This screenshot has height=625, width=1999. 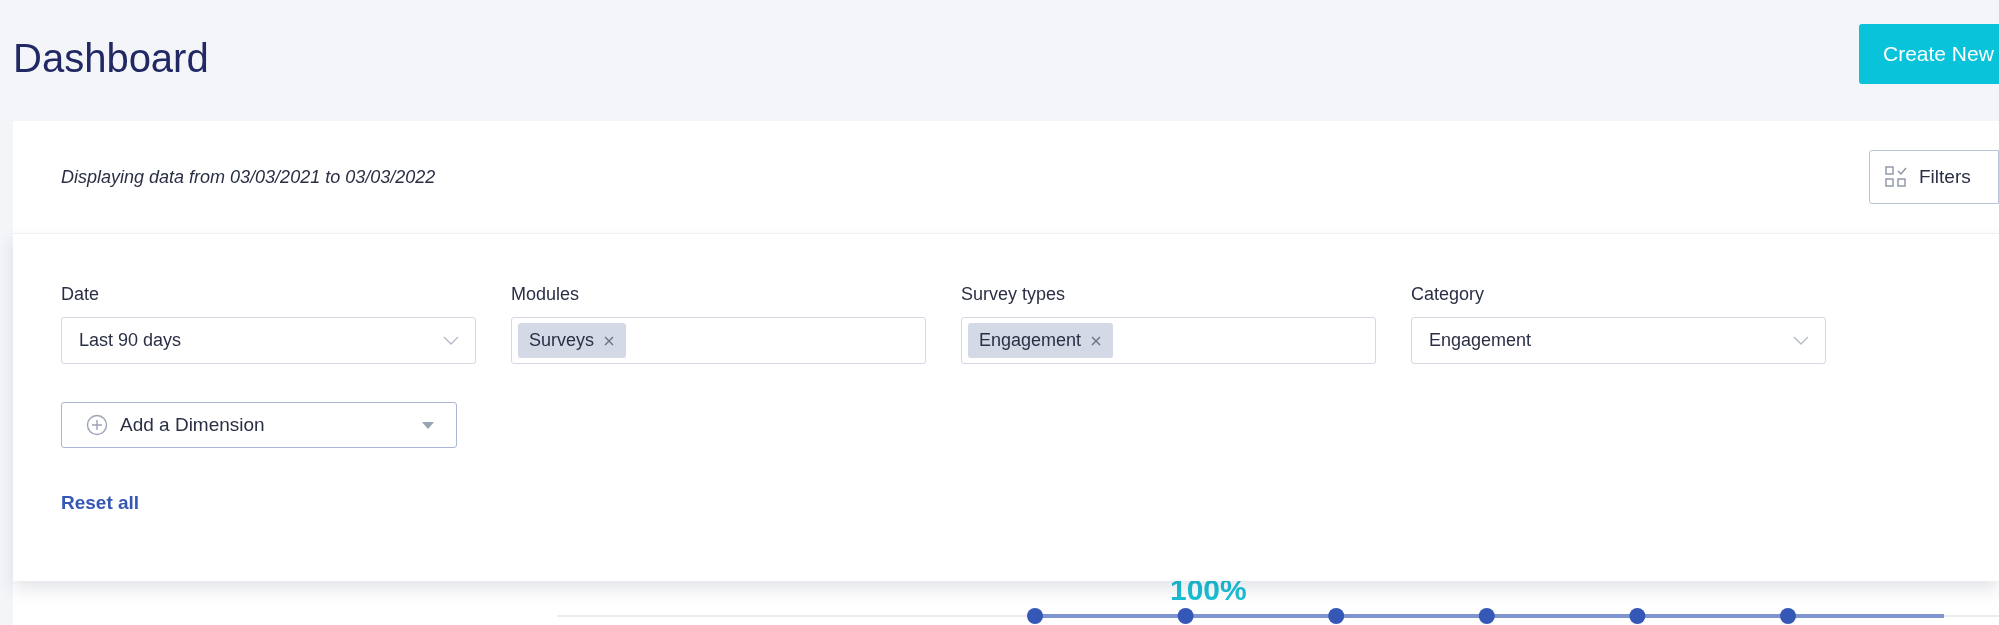 What do you see at coordinates (428, 425) in the screenshot?
I see `caret-down-icon` at bounding box center [428, 425].